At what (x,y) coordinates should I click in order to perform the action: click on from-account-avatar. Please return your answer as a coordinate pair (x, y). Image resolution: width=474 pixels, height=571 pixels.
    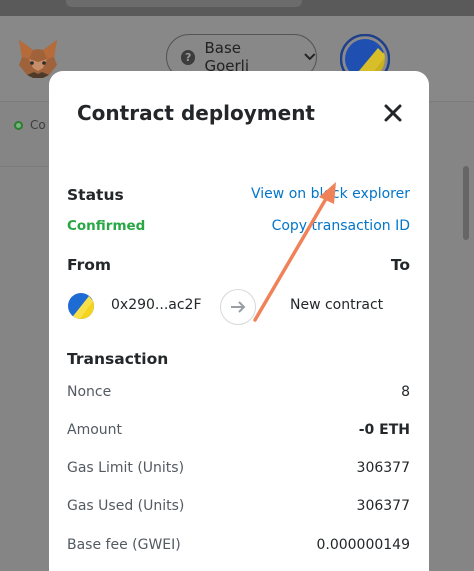
    Looking at the image, I should click on (81, 306).